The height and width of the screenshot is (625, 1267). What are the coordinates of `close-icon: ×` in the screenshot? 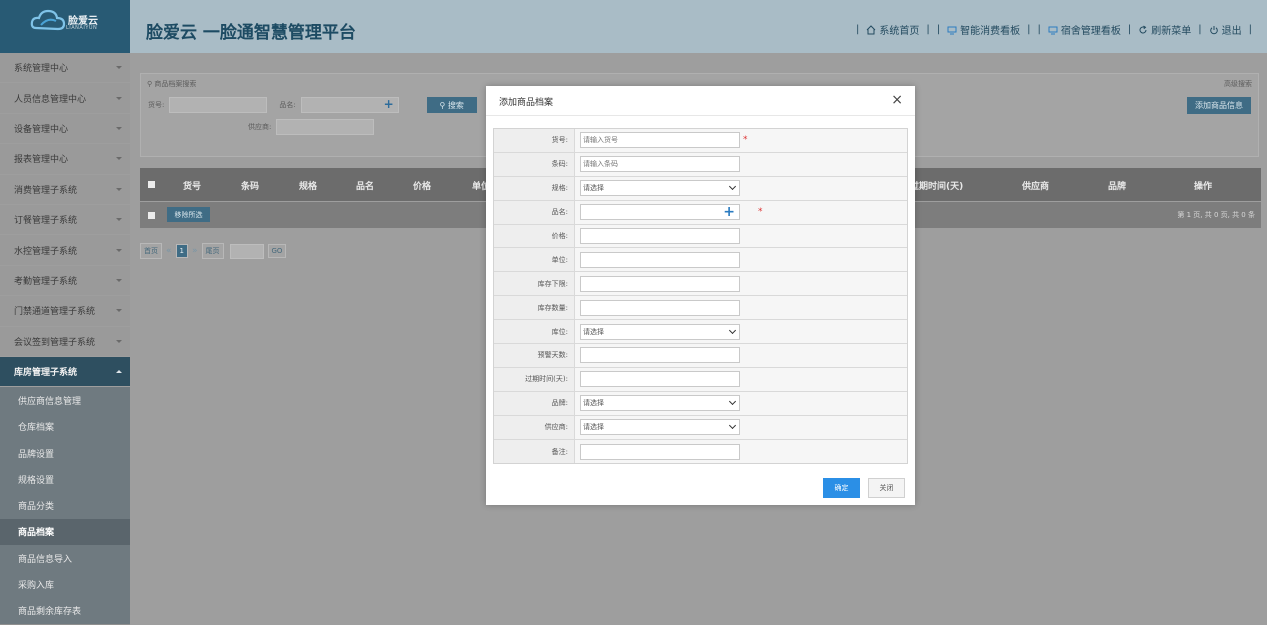 It's located at (897, 100).